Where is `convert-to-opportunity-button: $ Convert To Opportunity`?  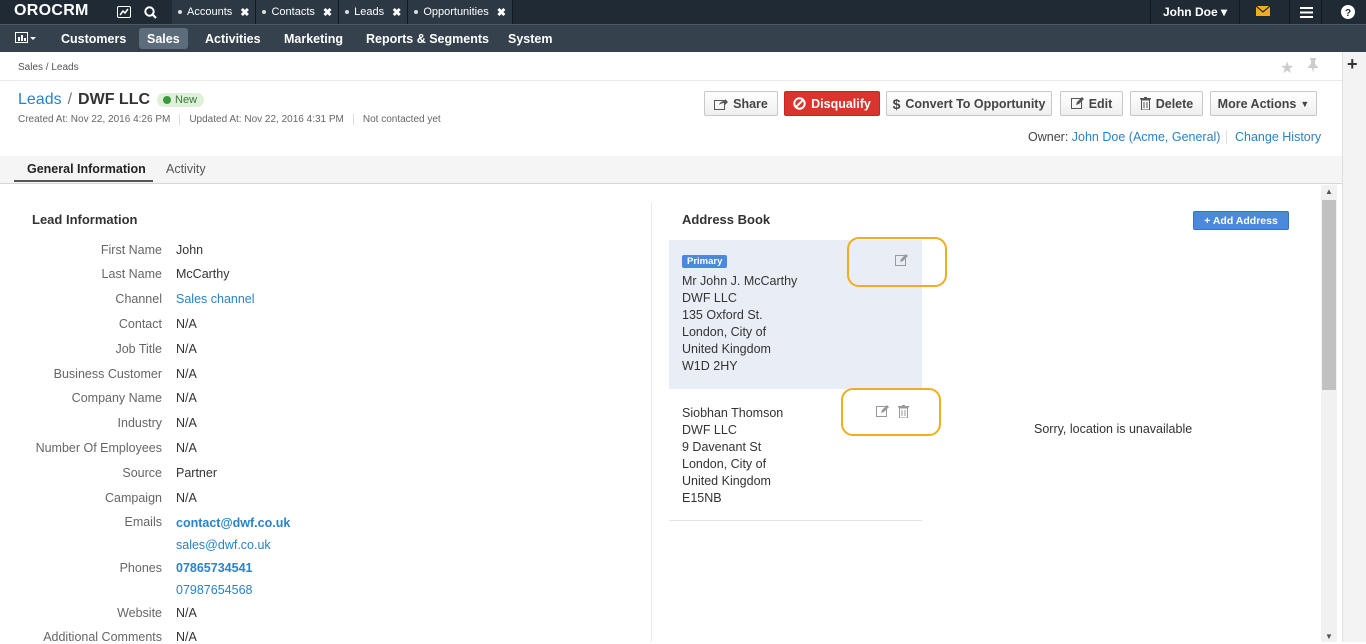 convert-to-opportunity-button: $ Convert To Opportunity is located at coordinates (969, 103).